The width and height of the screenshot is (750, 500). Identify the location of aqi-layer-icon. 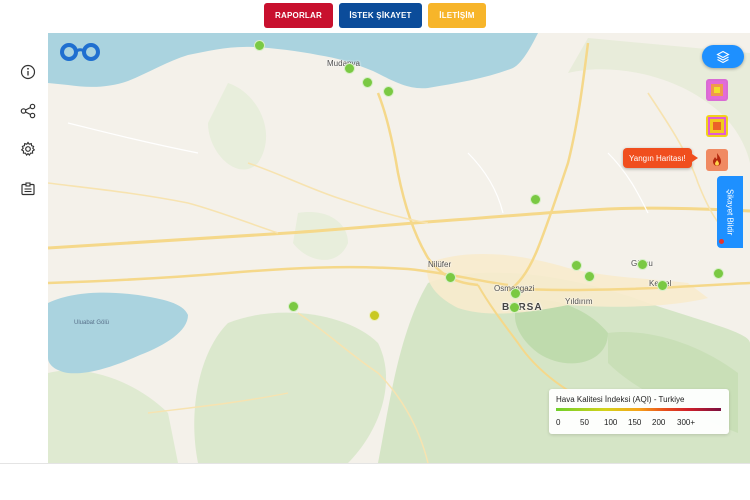
(717, 126).